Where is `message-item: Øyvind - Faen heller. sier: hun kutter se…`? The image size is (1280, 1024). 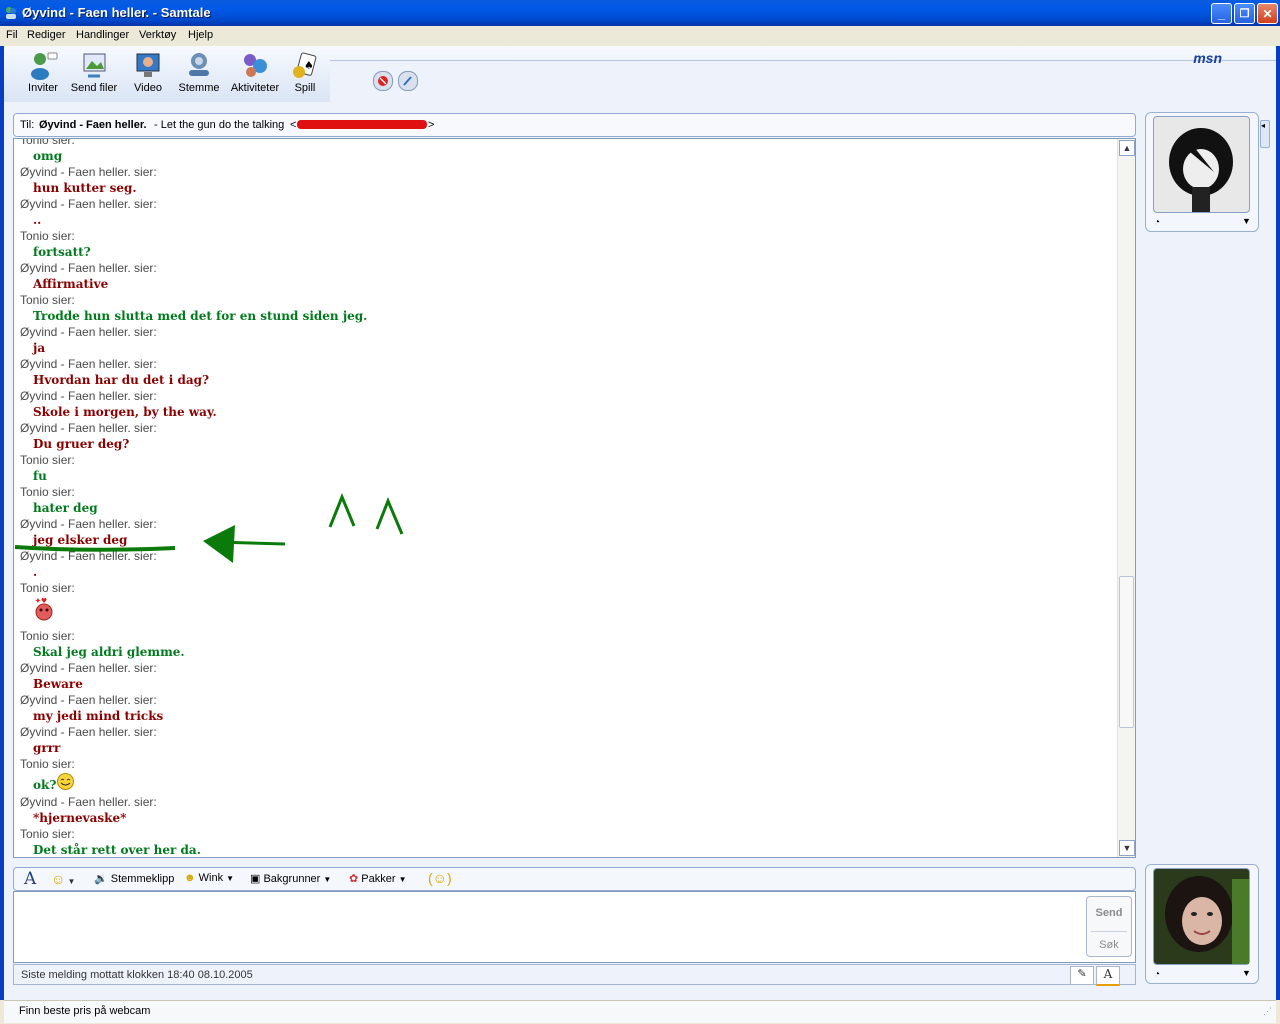
message-item: Øyvind - Faen heller. sier: hun kutter se… is located at coordinates (565, 180).